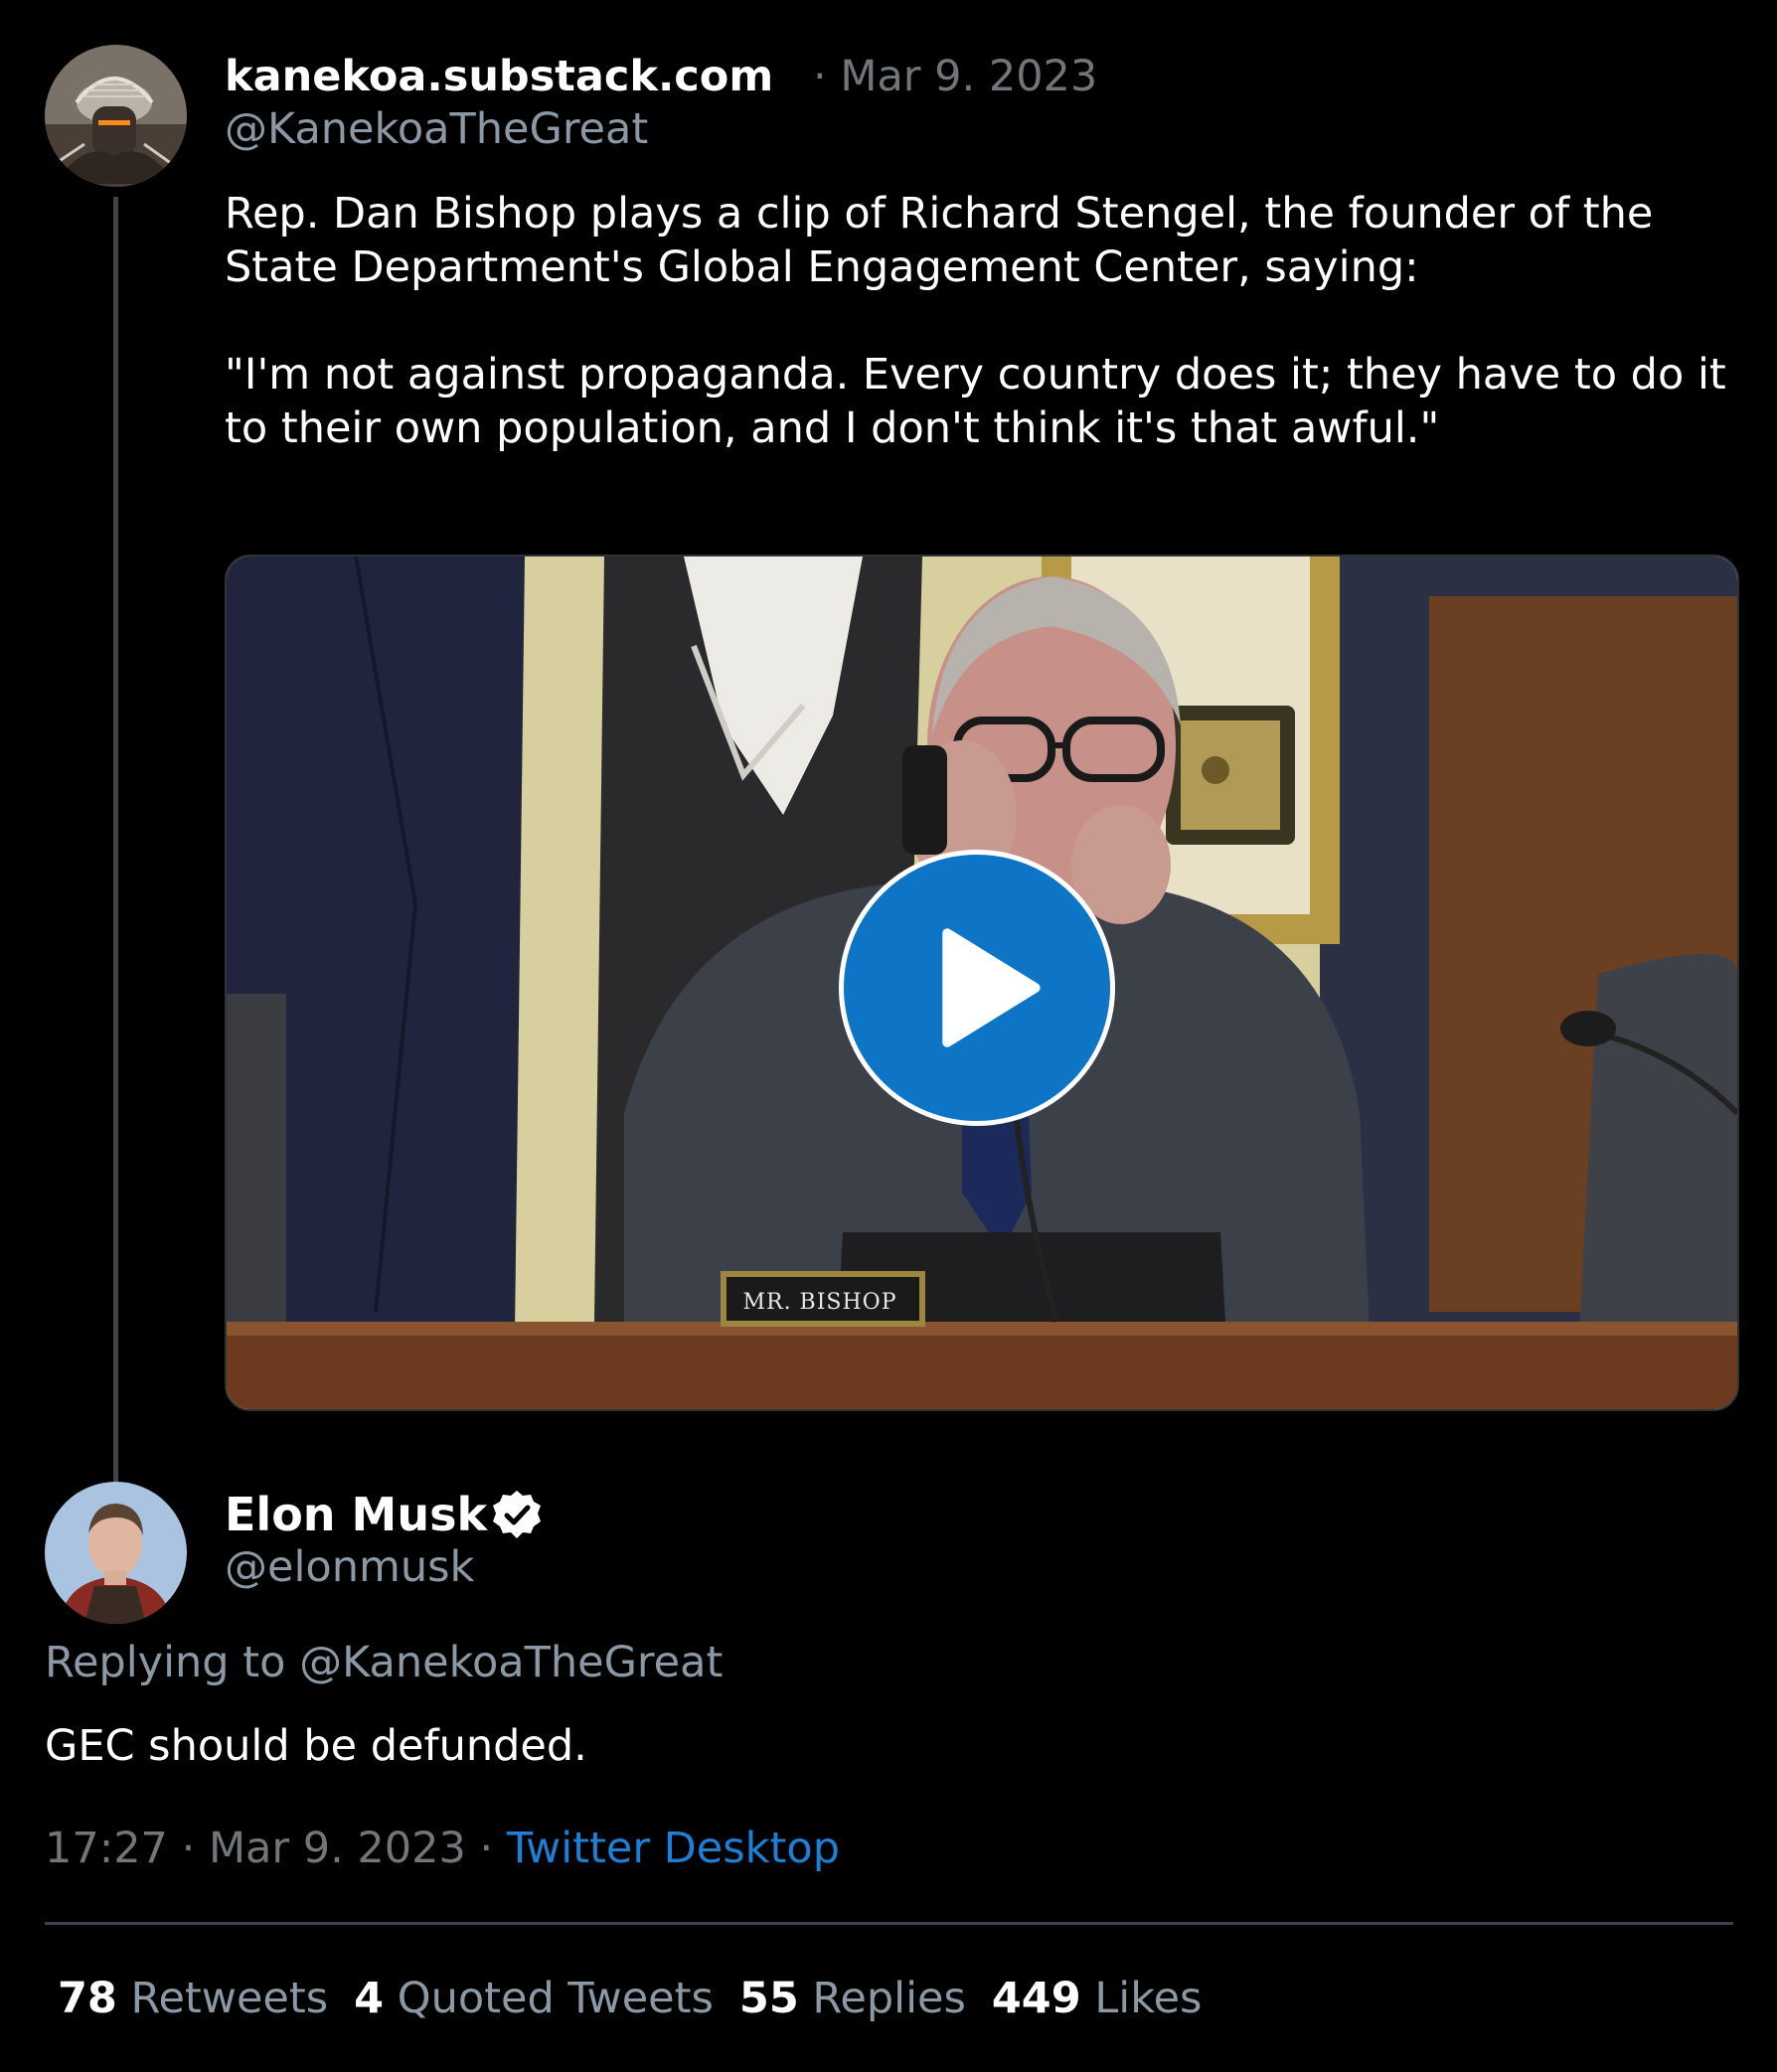 The image size is (1777, 2072). I want to click on retweets-label: Retweets, so click(229, 1998).